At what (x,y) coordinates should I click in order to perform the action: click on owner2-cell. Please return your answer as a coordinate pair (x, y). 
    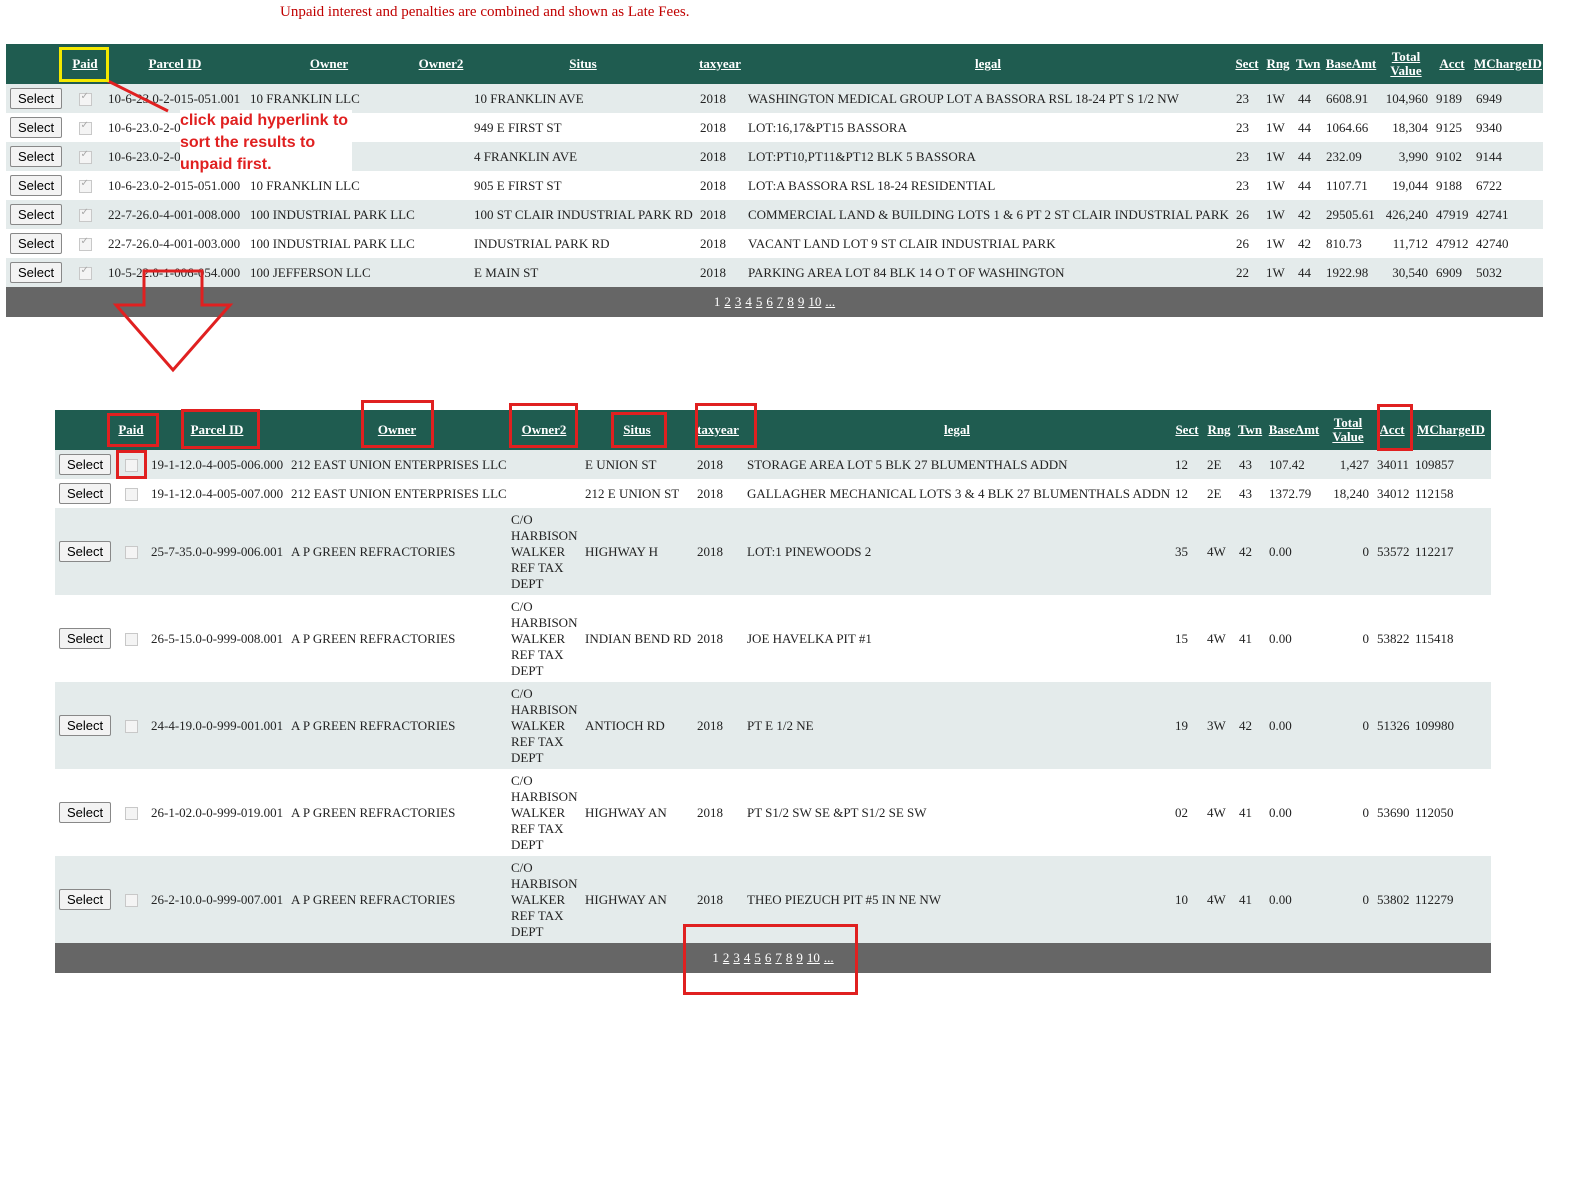
    Looking at the image, I should click on (441, 127).